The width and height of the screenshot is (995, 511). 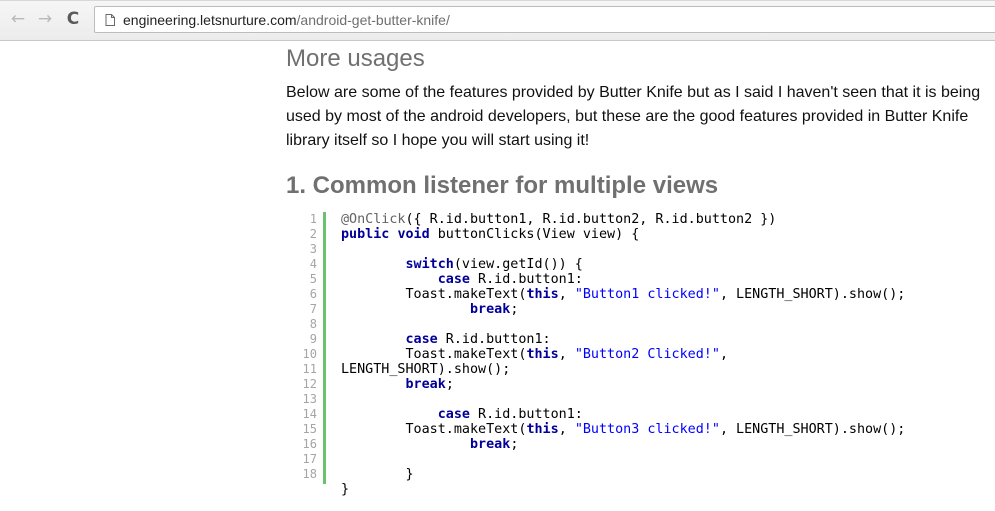 I want to click on line-number: 7, so click(x=313, y=309).